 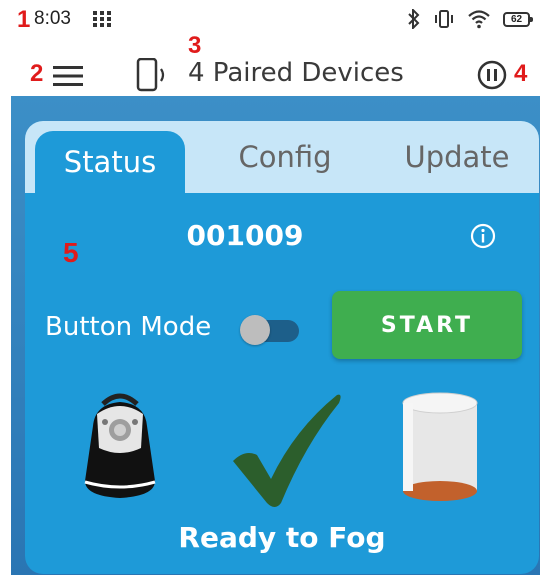 I want to click on start-button: START, so click(x=427, y=325).